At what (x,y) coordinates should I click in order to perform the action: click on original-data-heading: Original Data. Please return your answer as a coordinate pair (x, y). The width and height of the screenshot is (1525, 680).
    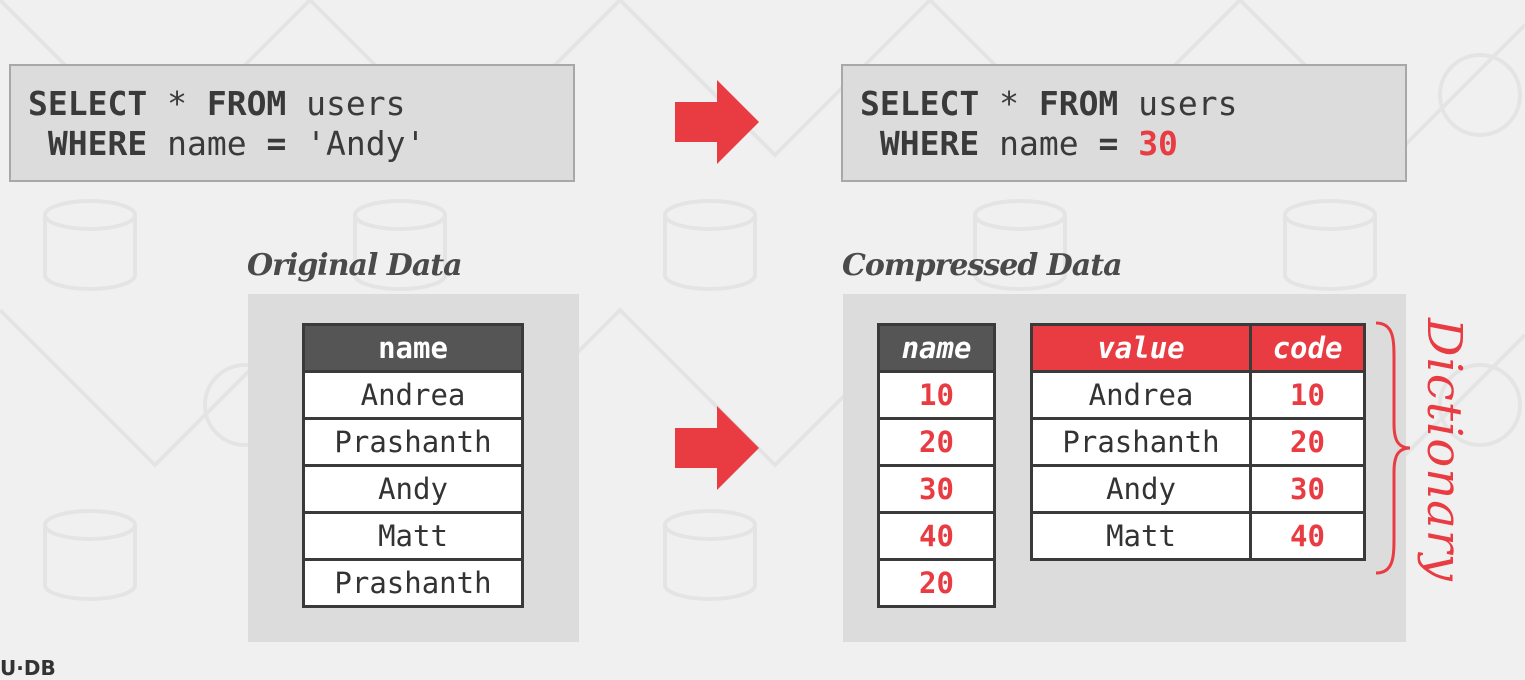
    Looking at the image, I should click on (355, 265).